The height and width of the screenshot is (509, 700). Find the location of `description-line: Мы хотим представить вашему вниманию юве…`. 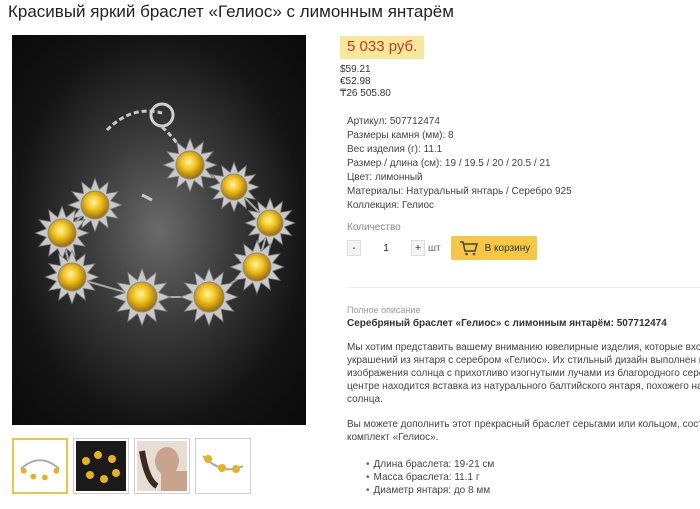

description-line: Мы хотим представить вашему вниманию юве… is located at coordinates (523, 347).